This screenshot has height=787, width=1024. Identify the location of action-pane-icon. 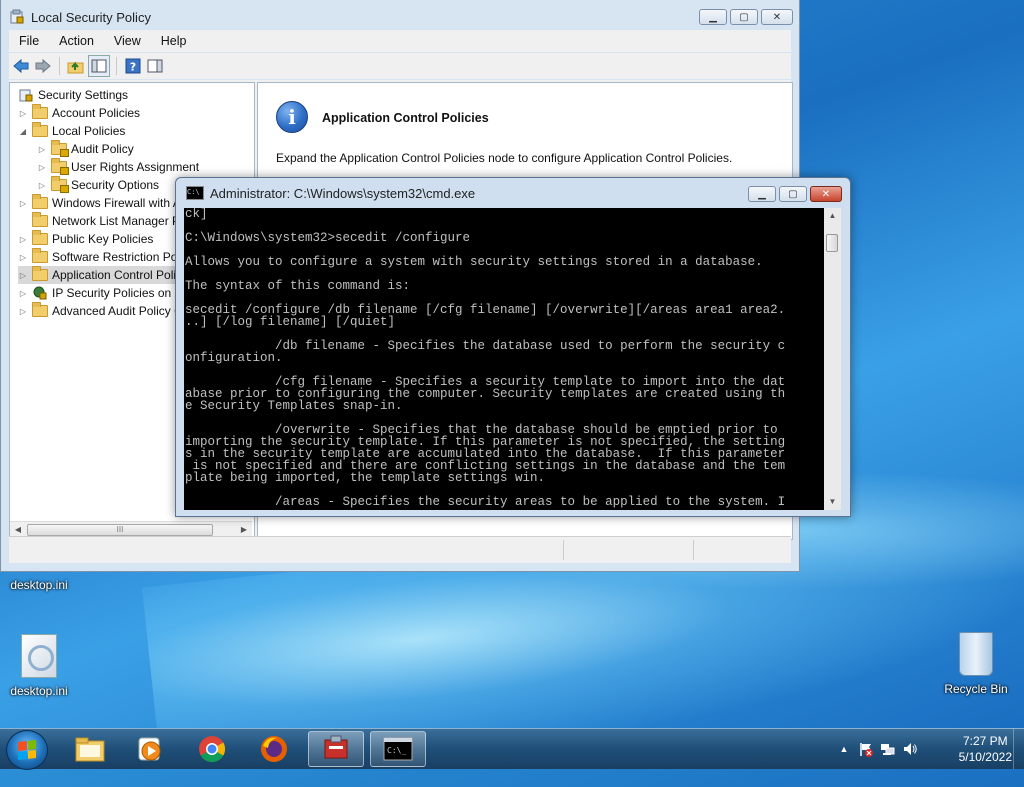
(155, 66).